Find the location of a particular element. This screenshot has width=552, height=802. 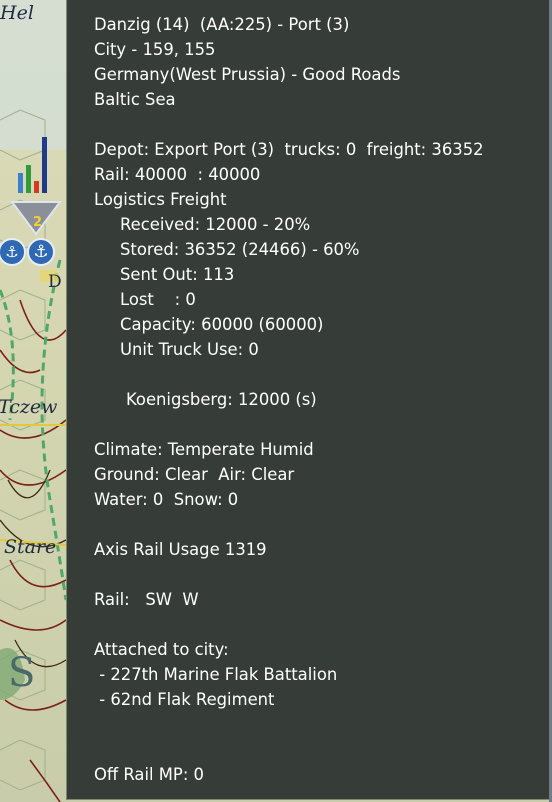

location-title: Danzig (14) (AA:225) - Port (3) is located at coordinates (222, 24).